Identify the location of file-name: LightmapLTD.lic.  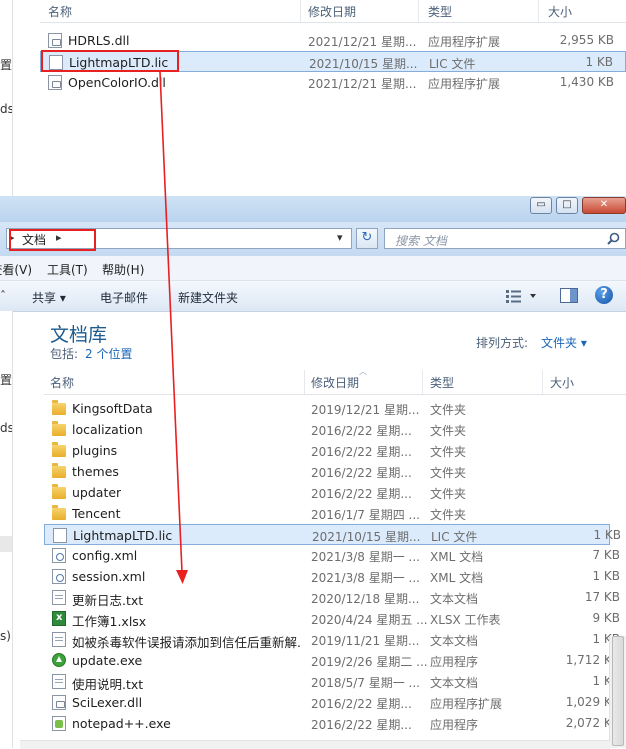
(123, 535).